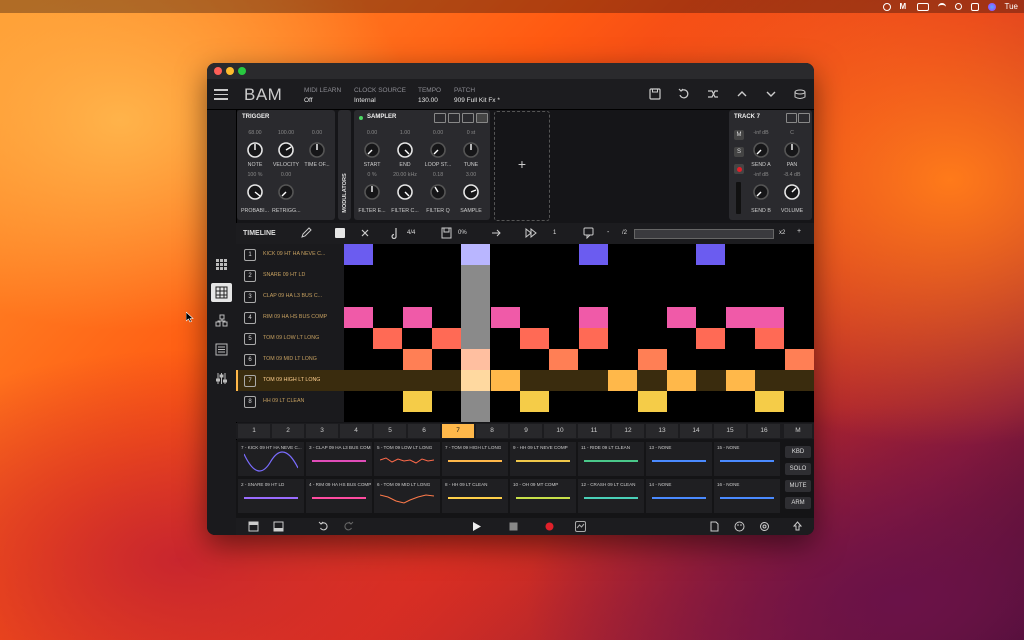 This screenshot has width=1024, height=640. I want to click on track-row: 1KICK 09 HT HA NEVE C...15, so click(304, 254).